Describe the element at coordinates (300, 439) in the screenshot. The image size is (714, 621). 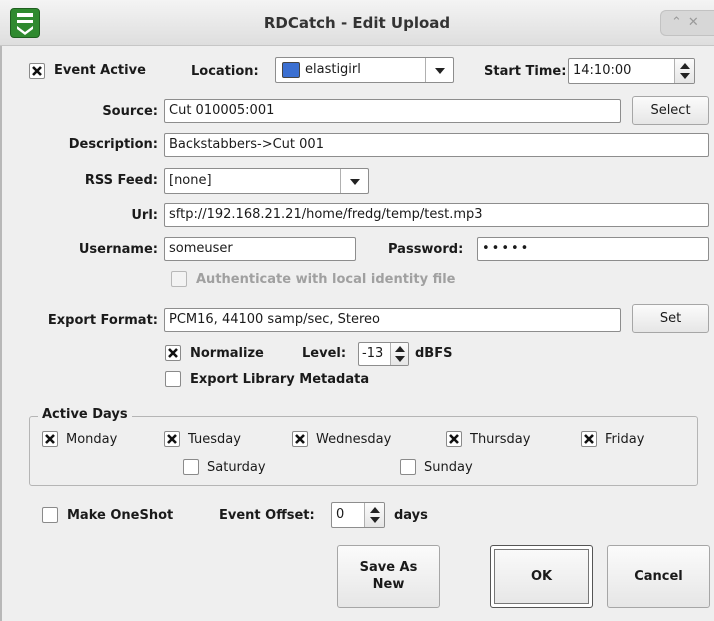
I see `wednesday-checkbox` at that location.